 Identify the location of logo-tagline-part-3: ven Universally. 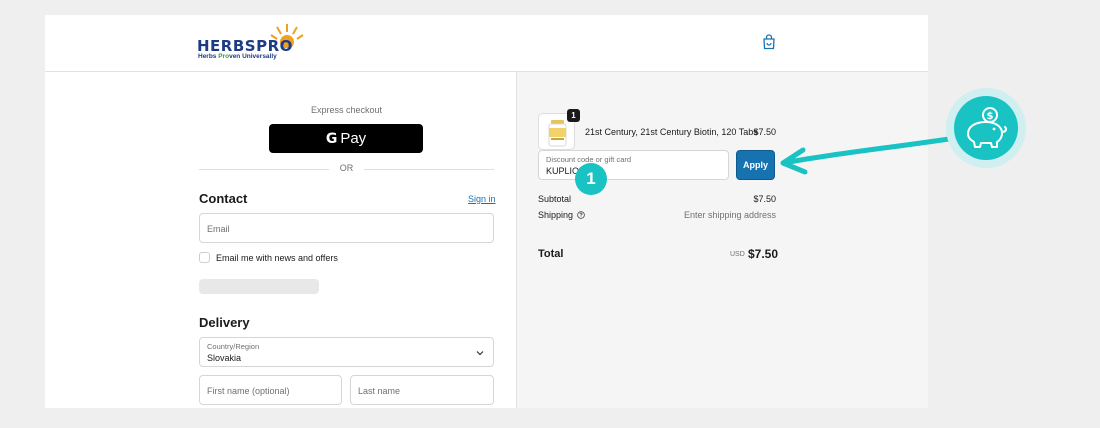
(253, 56).